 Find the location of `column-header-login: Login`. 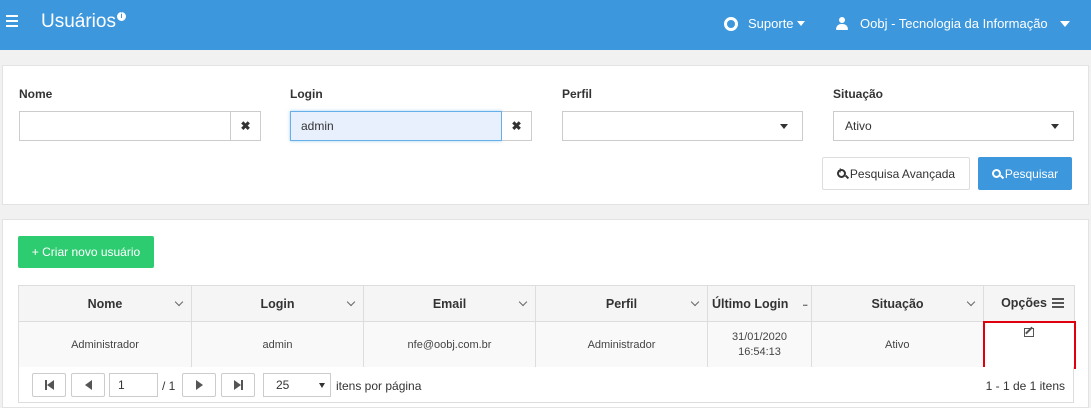

column-header-login: Login is located at coordinates (277, 303).